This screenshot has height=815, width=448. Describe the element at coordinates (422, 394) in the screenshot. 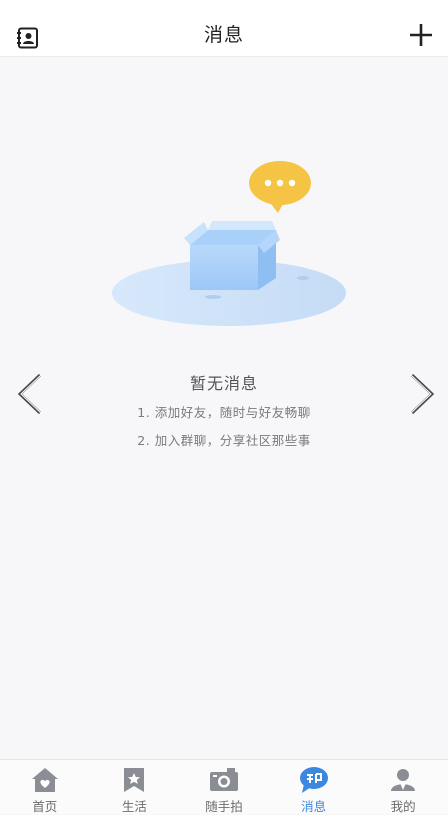

I see `chevron-right-icon` at that location.